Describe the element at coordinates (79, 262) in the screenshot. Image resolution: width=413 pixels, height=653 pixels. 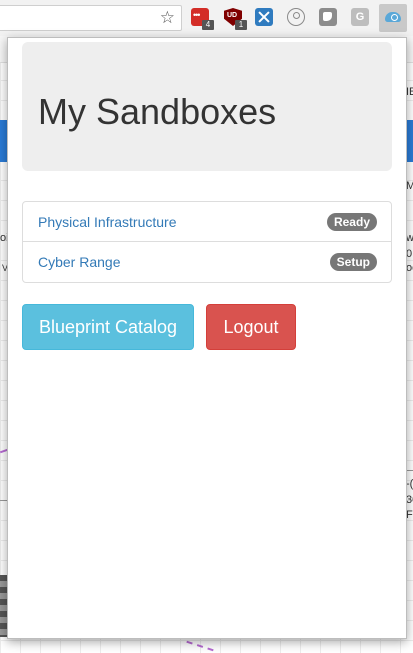
I see `sandbox-name: Cyber Range` at that location.